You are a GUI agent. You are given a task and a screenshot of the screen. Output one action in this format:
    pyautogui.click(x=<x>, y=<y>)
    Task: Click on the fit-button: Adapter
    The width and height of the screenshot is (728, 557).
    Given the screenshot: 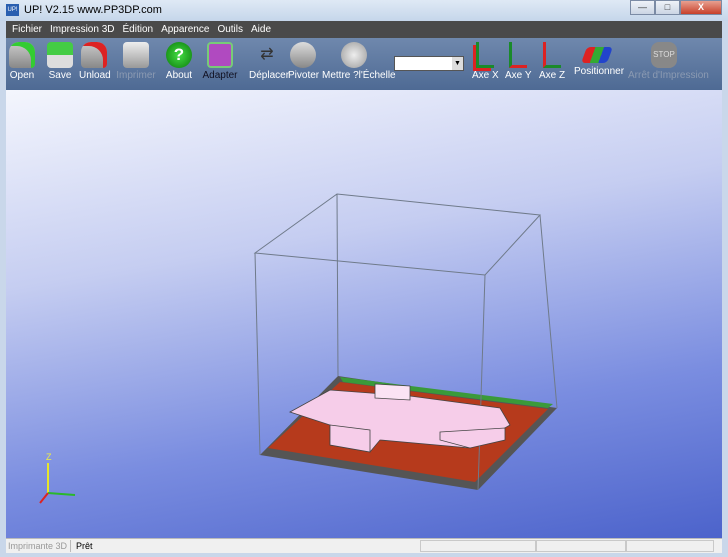 What is the action you would take?
    pyautogui.click(x=220, y=64)
    